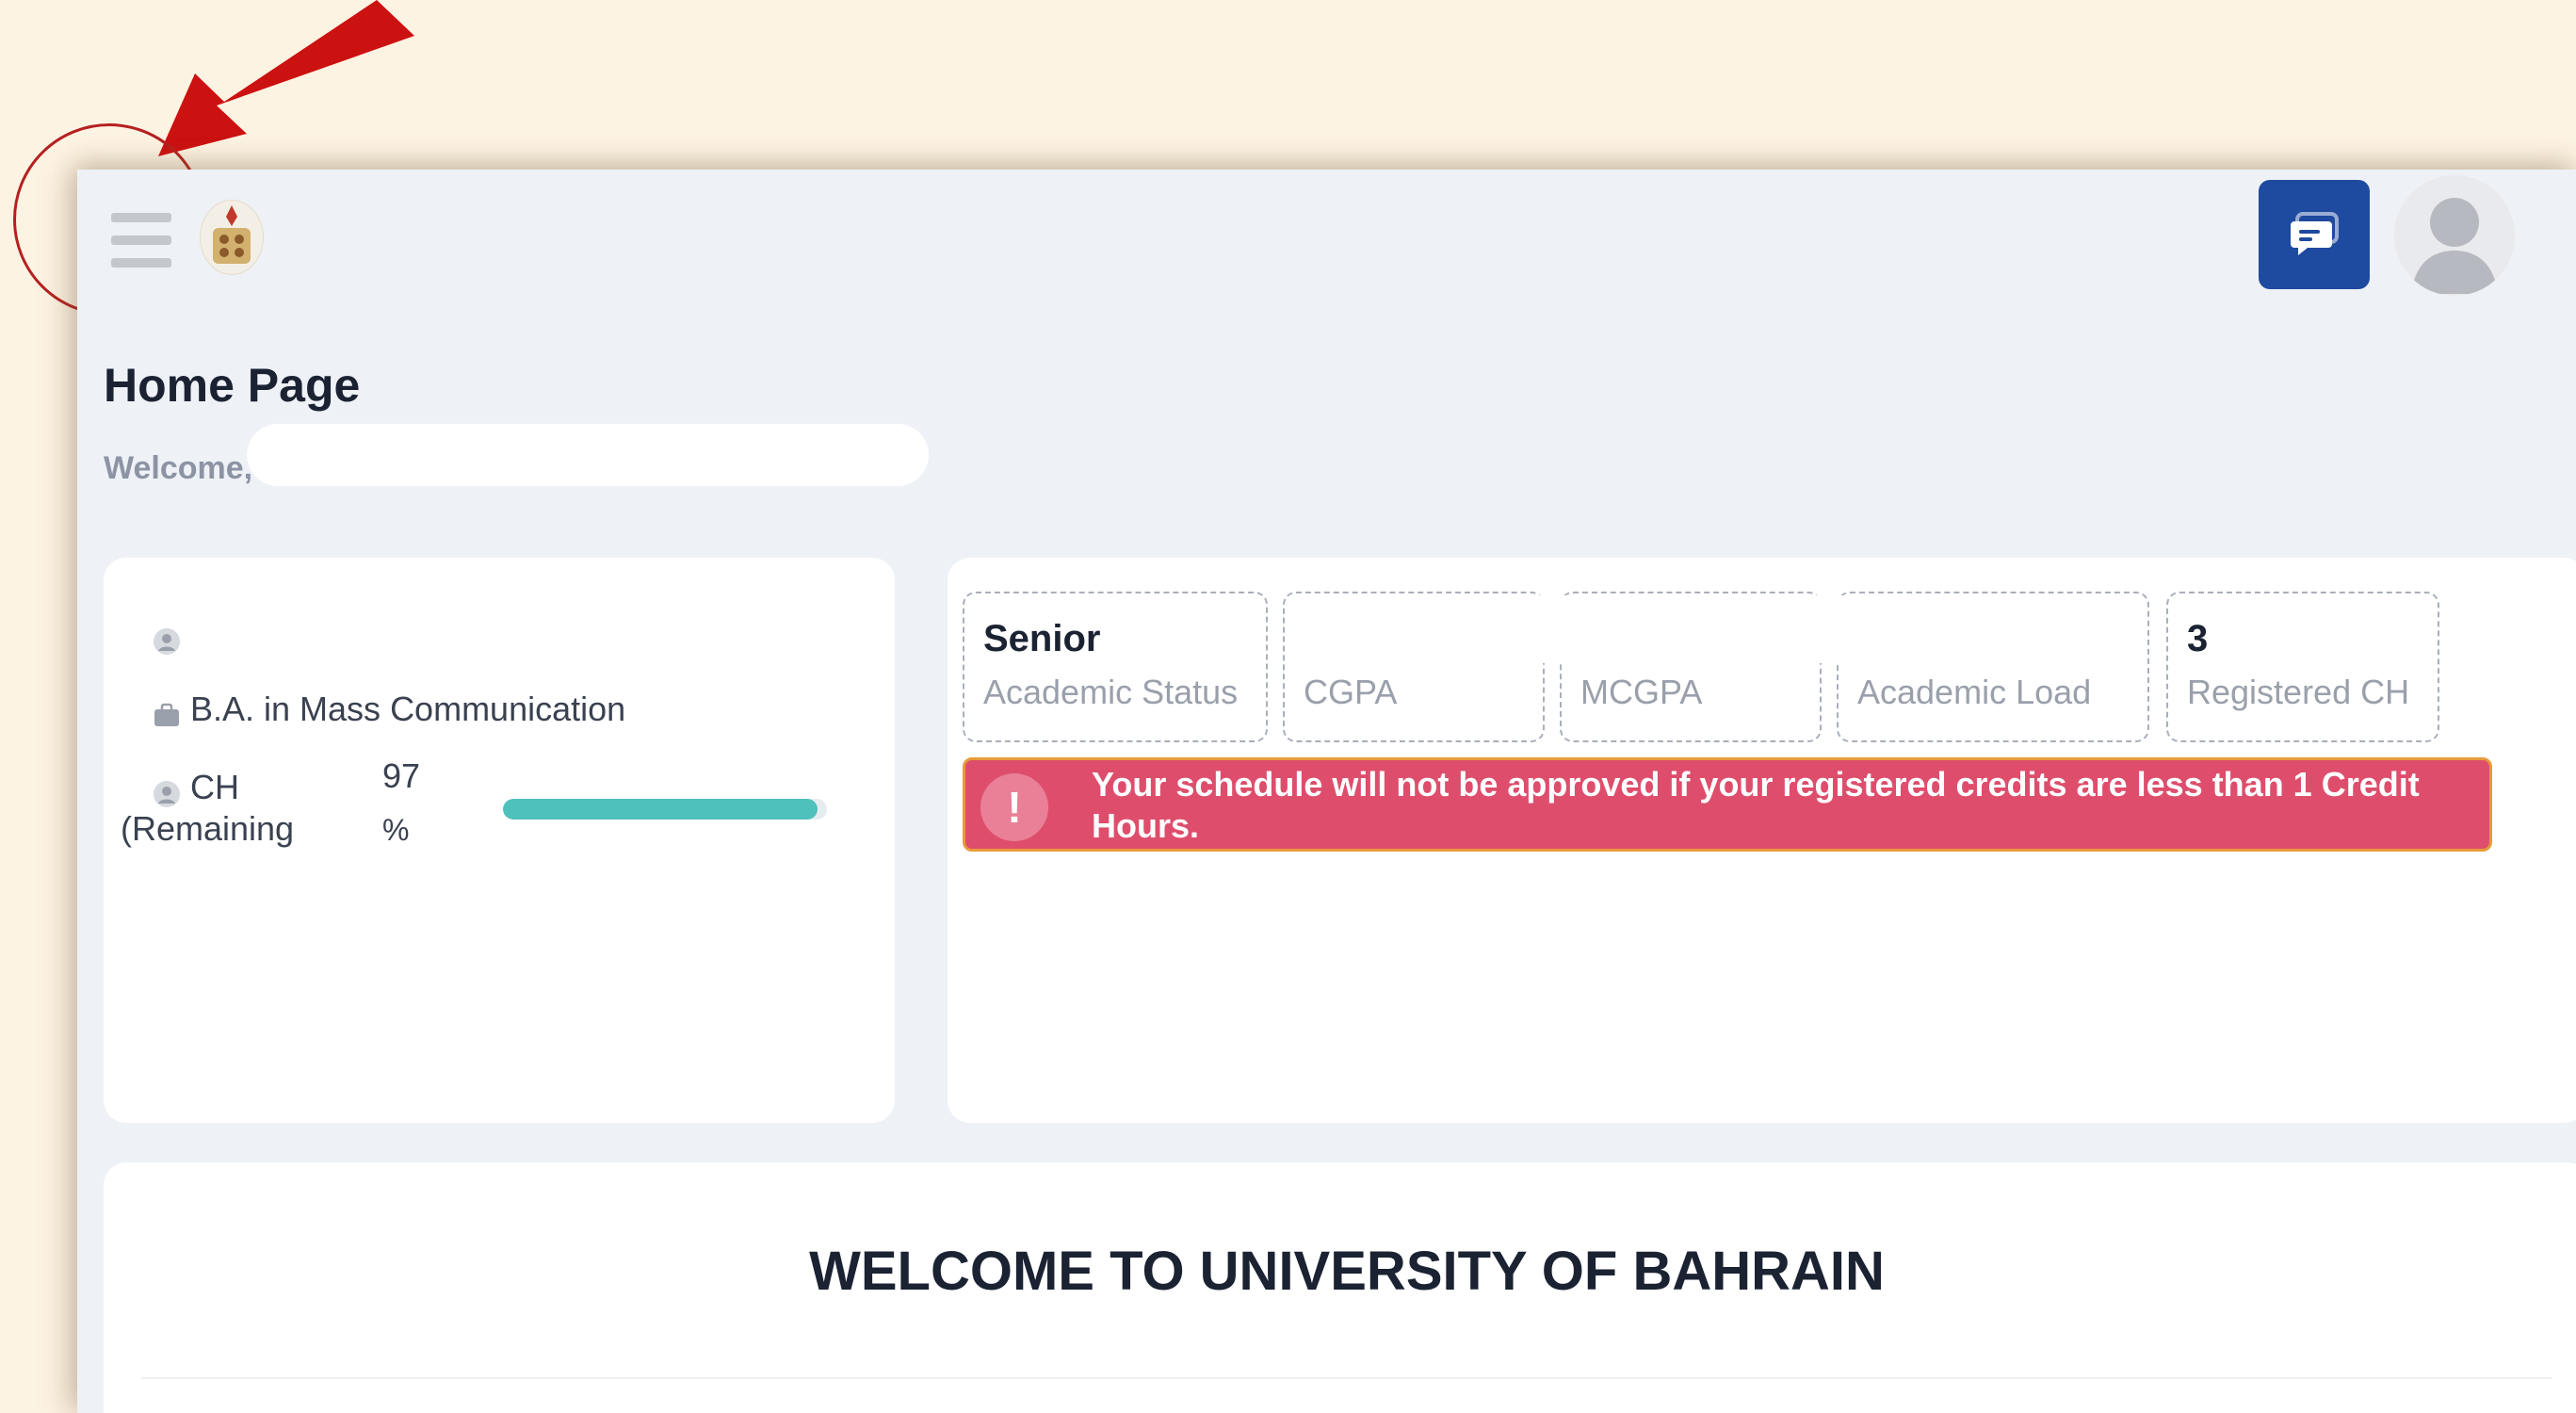 The image size is (2576, 1413). I want to click on ch-remaining-label: CH (Remaining, so click(207, 808).